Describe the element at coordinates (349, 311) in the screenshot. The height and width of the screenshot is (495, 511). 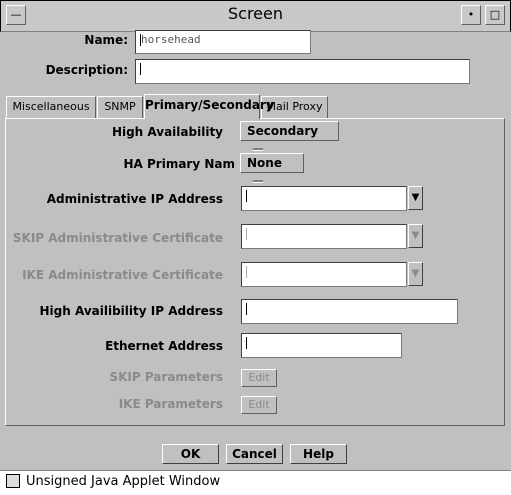
I see `ha-ip-field` at that location.